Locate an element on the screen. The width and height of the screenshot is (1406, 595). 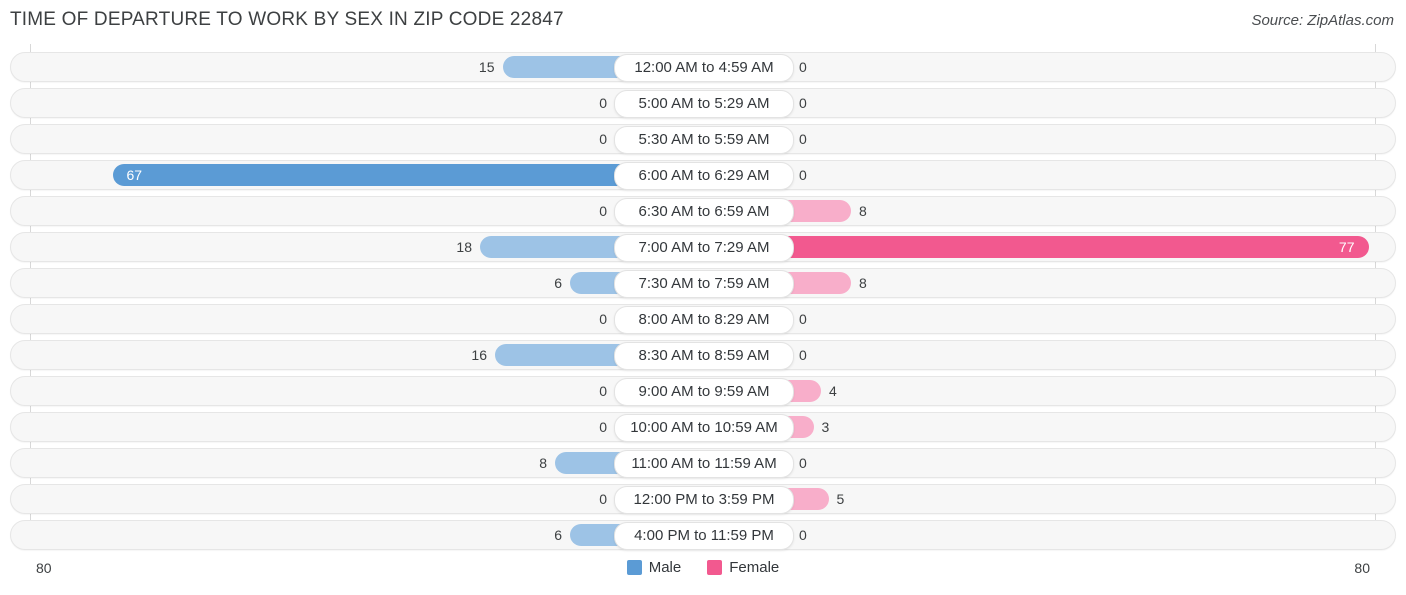
table-row: 6 8 7:30 AM to 7:59 AM is located at coordinates (703, 283).